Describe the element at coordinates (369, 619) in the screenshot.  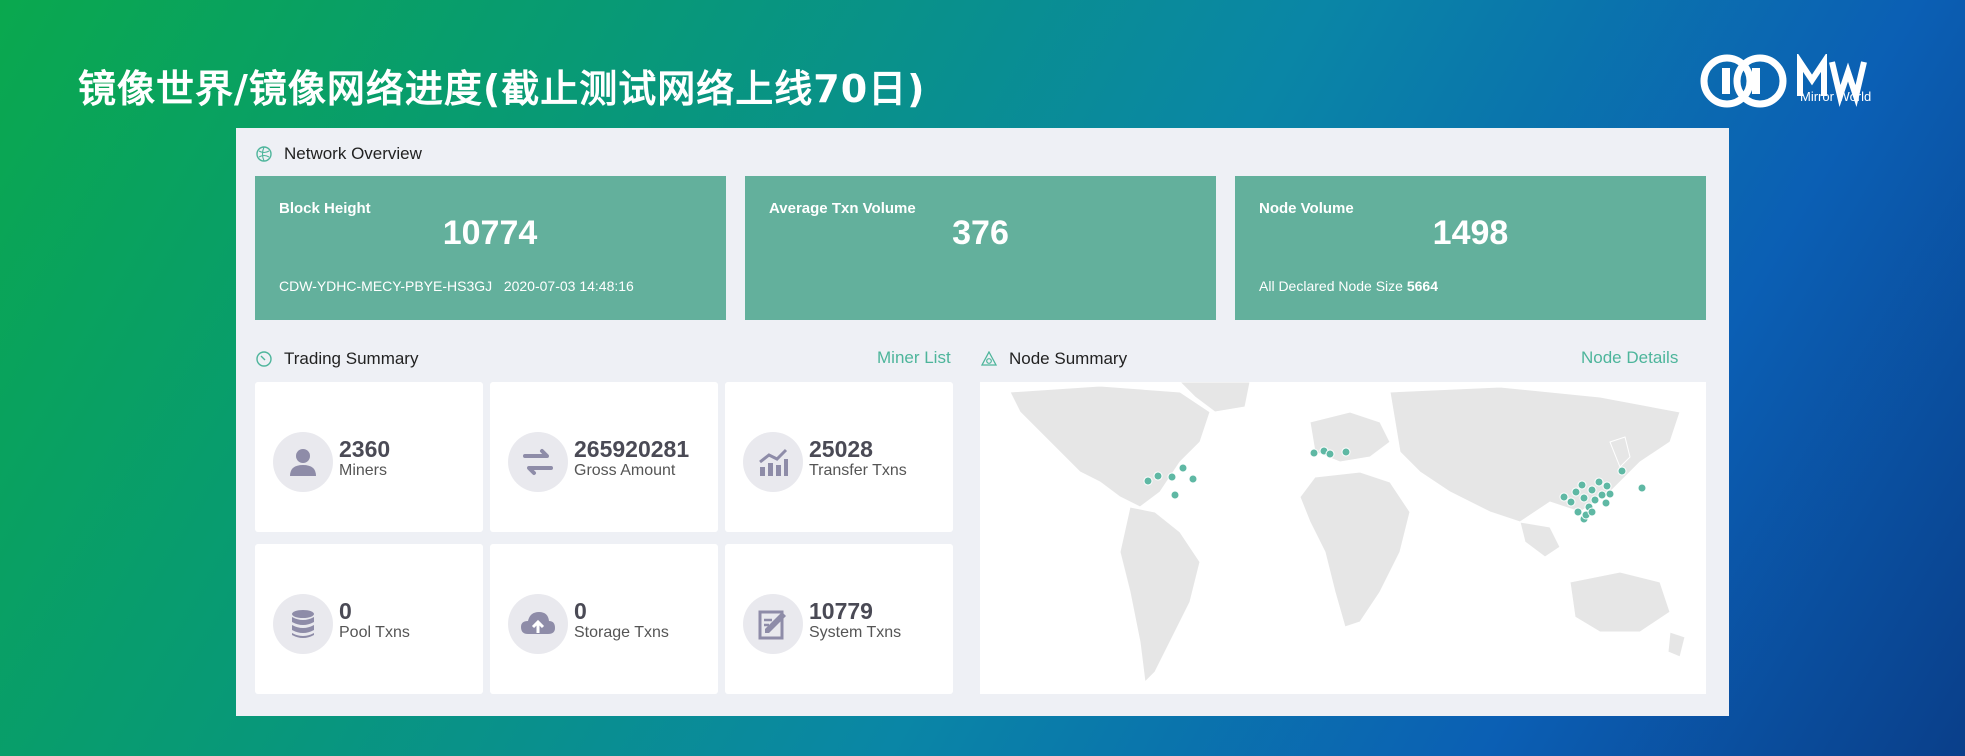
I see `stat-tile-pool-txns: 0 Pool Txns` at that location.